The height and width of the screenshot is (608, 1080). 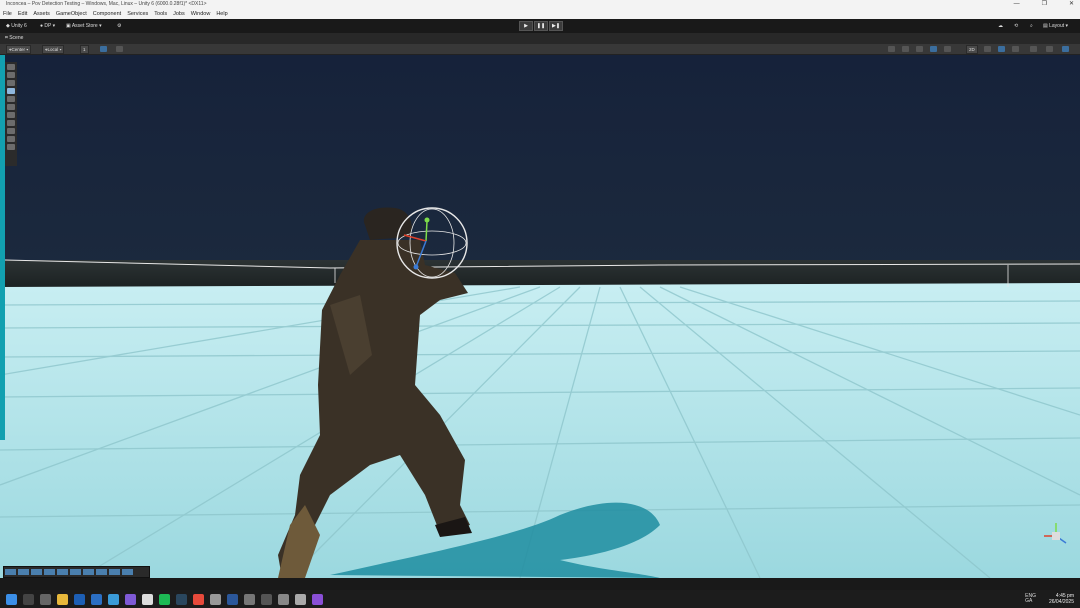 I want to click on view-tool-icon, so click(x=11, y=67).